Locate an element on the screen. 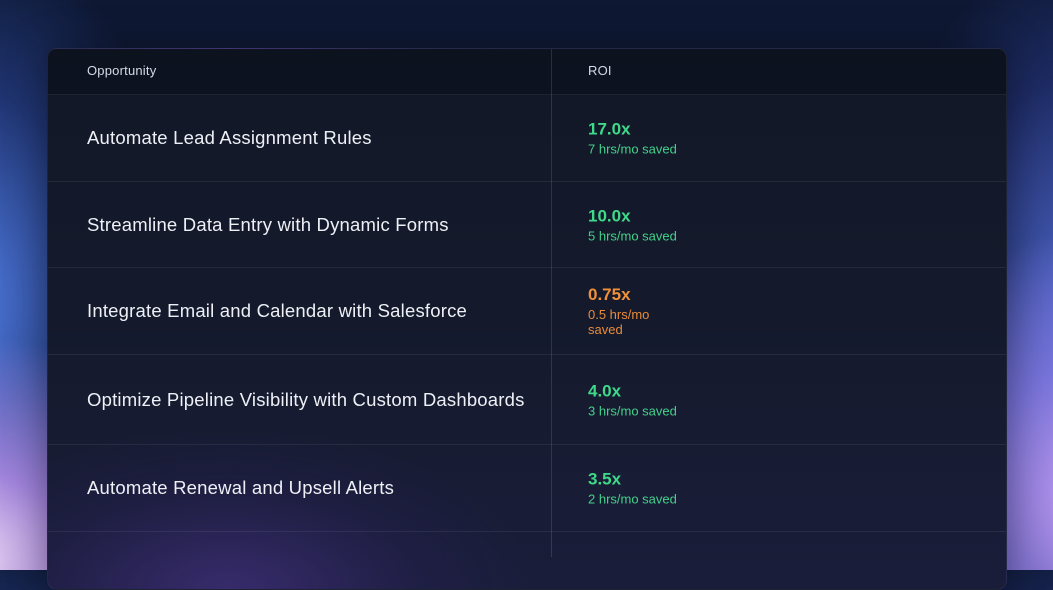  opportunity-name: Automate Renewal and Upsell Alerts is located at coordinates (241, 487).